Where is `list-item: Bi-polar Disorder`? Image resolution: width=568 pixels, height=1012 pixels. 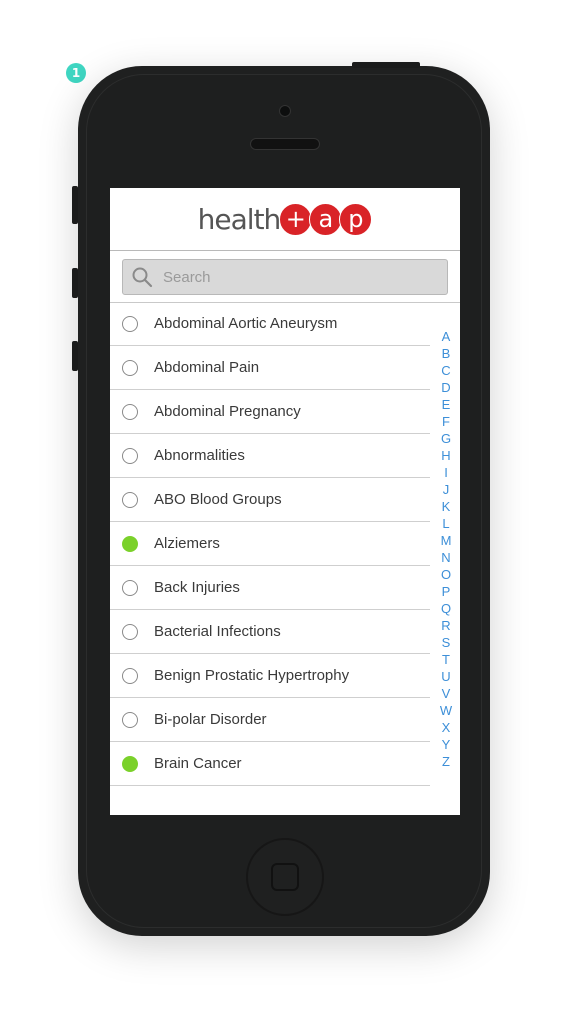
list-item: Bi-polar Disorder is located at coordinates (270, 720).